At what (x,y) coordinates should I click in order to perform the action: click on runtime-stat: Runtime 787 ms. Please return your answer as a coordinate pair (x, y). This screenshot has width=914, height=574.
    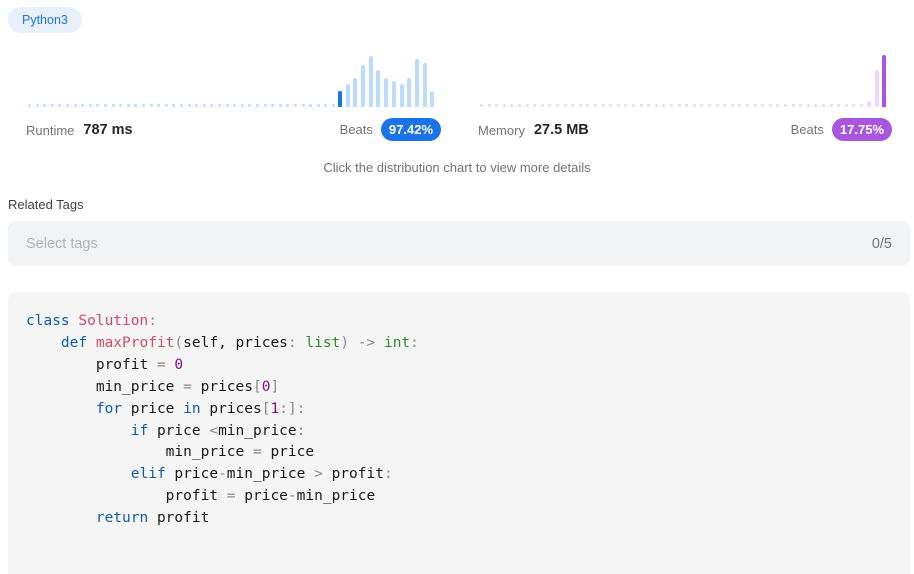
    Looking at the image, I should click on (79, 130).